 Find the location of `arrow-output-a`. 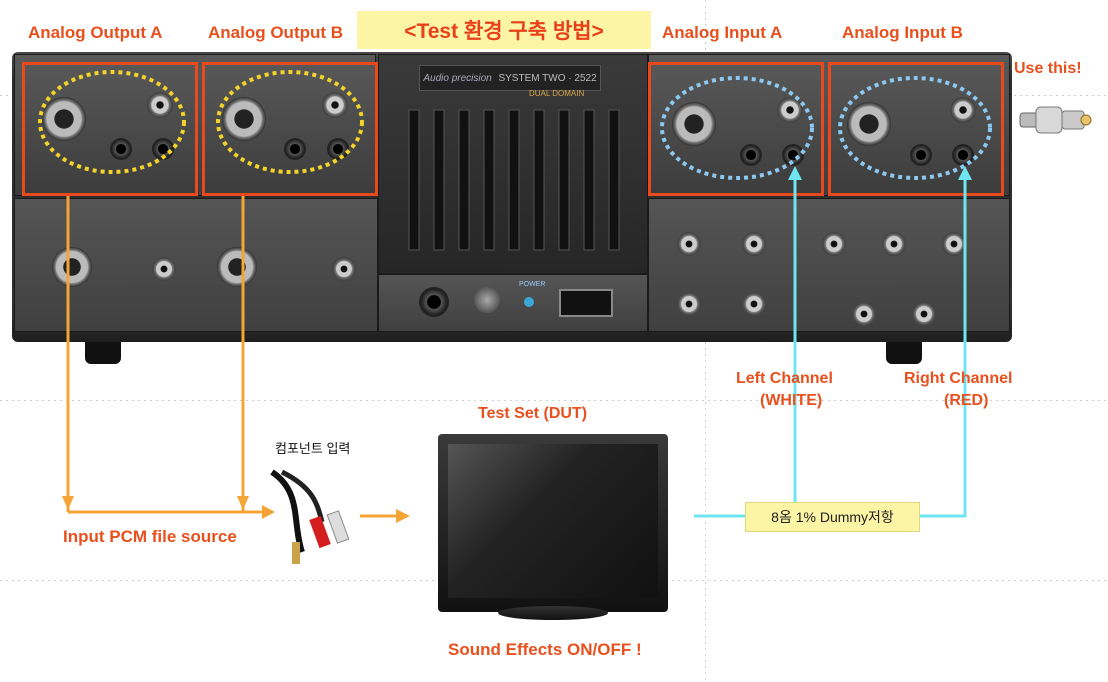

arrow-output-a is located at coordinates (68, 503).